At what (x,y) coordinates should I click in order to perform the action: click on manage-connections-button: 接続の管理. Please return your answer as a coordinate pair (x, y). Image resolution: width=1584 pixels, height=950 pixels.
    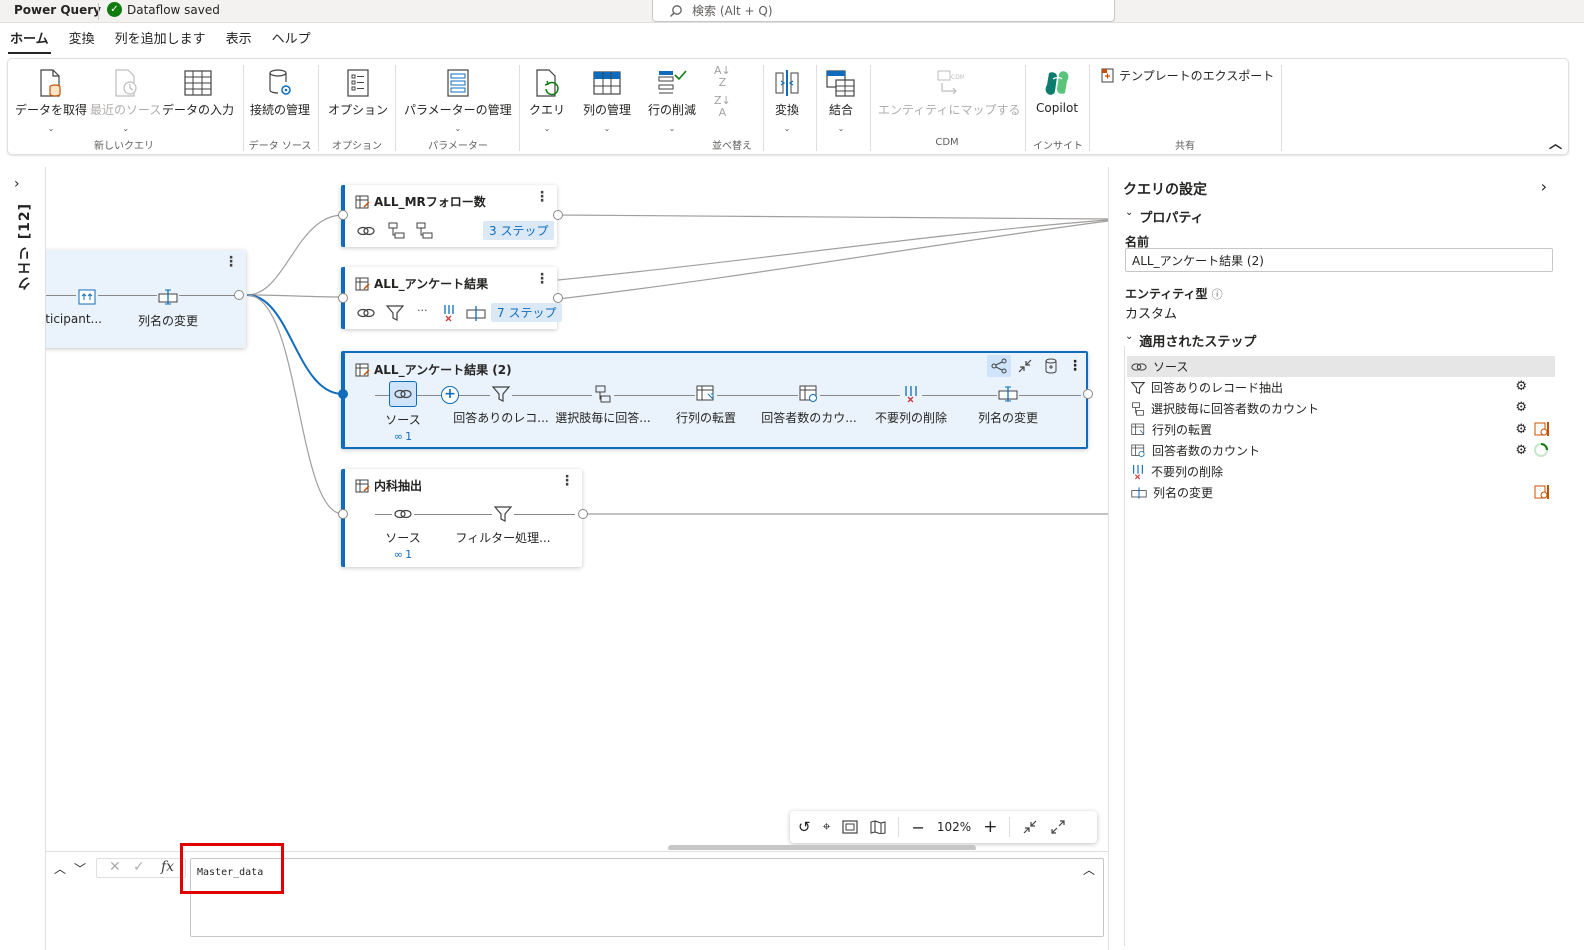
    Looking at the image, I should click on (280, 91).